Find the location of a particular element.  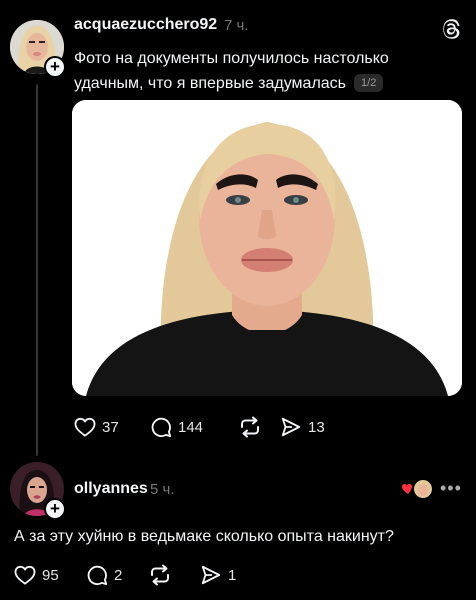

like-button: 37 is located at coordinates (112, 427).